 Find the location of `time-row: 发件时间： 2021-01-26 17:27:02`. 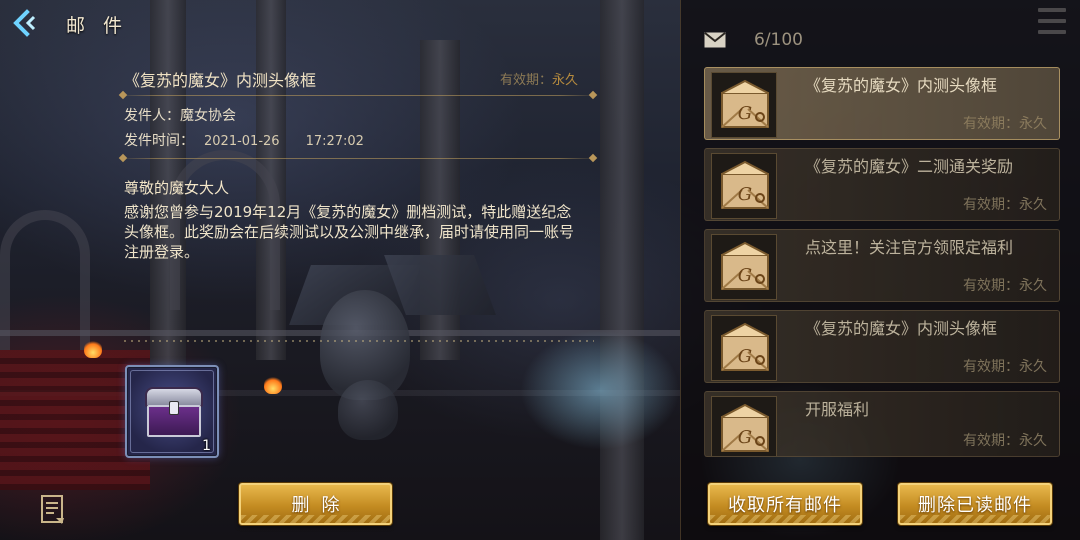

time-row: 发件时间： 2021-01-26 17:27:02 is located at coordinates (244, 140).